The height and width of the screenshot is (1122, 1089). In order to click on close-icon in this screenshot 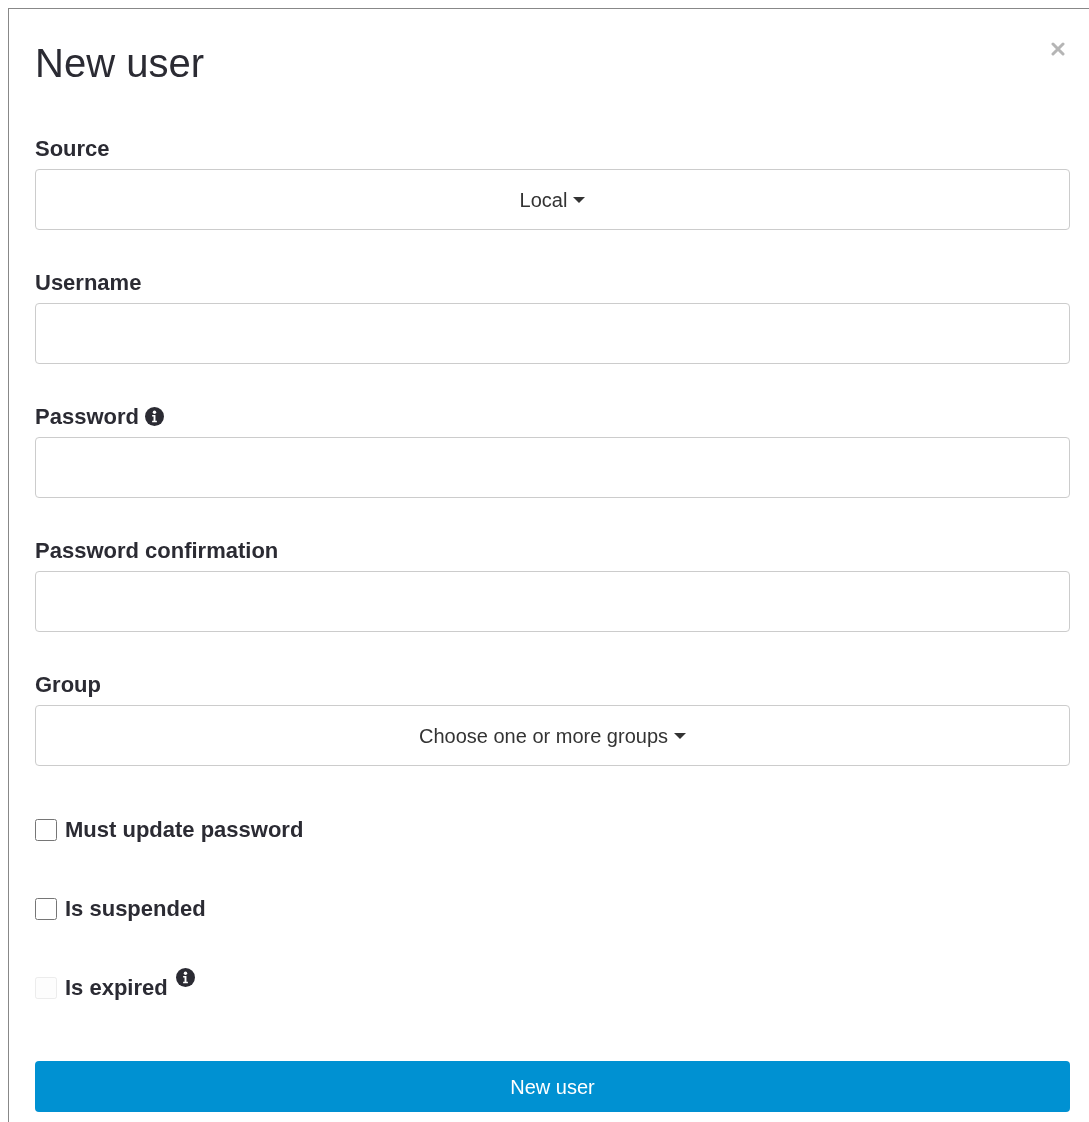, I will do `click(1058, 49)`.